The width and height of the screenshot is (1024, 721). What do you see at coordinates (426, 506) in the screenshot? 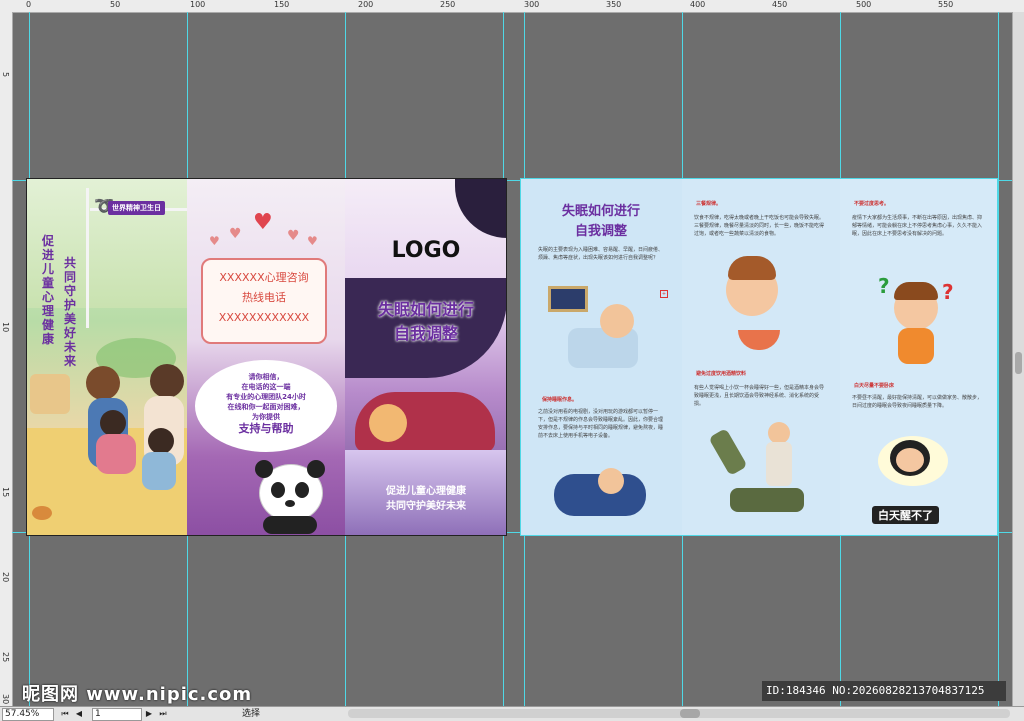
I see `cover-slogan-line: 共同守护美好未来` at bounding box center [426, 506].